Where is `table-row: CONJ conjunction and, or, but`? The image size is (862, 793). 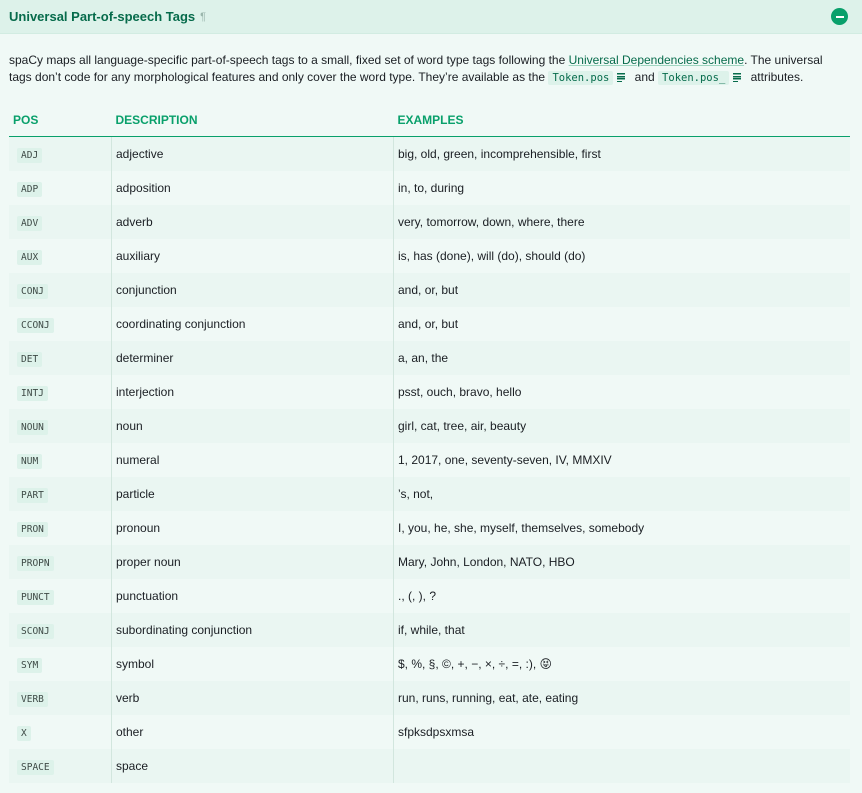 table-row: CONJ conjunction and, or, but is located at coordinates (429, 289).